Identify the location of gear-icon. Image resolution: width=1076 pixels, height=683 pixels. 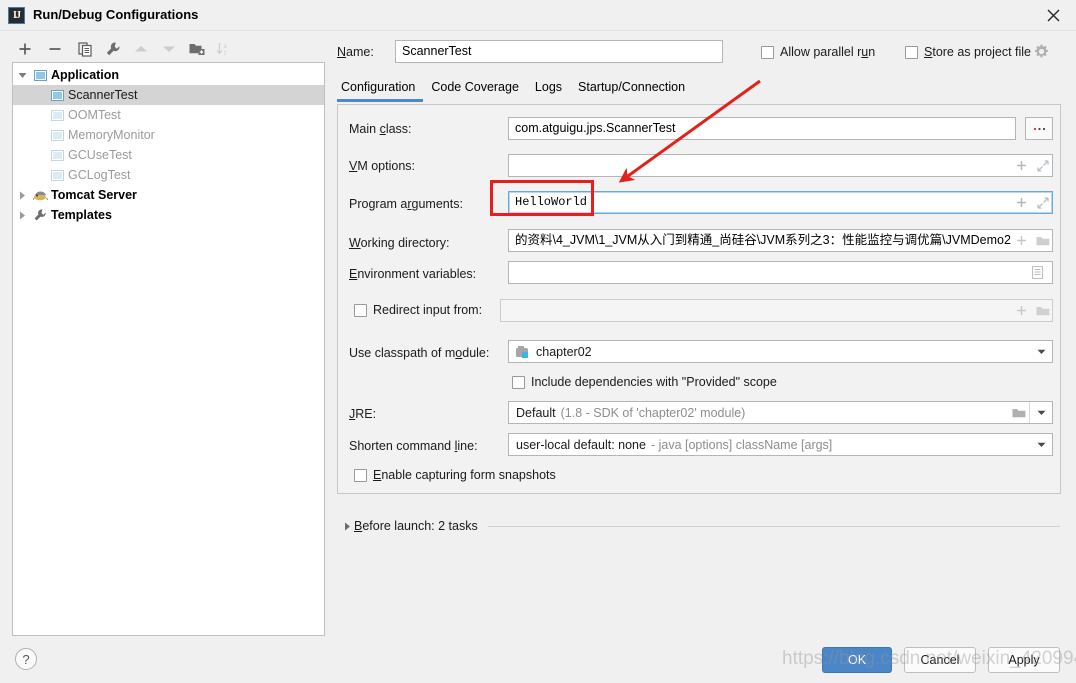
(1041, 51).